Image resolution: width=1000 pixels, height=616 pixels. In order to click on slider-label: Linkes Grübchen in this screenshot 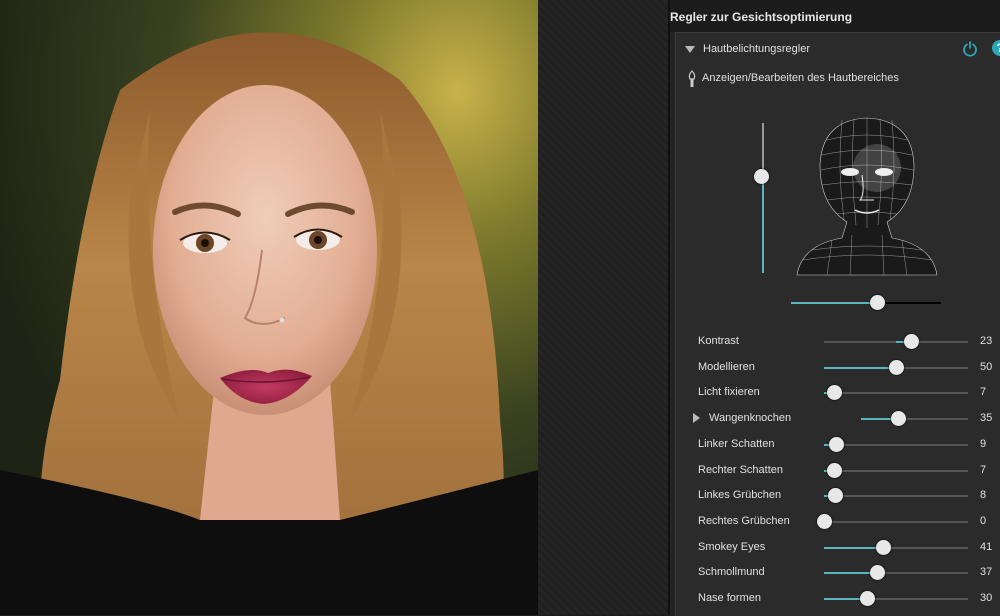, I will do `click(740, 495)`.